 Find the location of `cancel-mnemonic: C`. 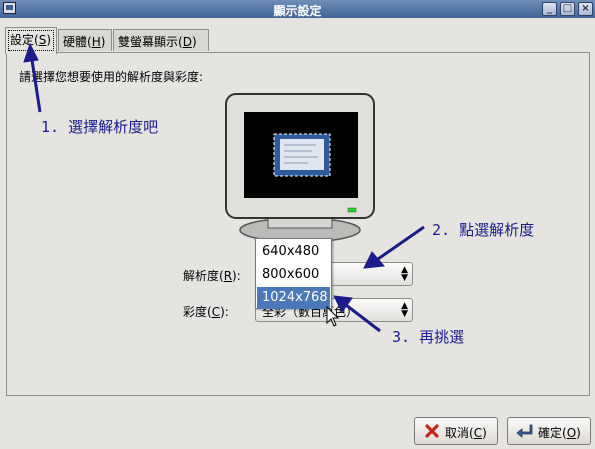

cancel-mnemonic: C is located at coordinates (478, 433).